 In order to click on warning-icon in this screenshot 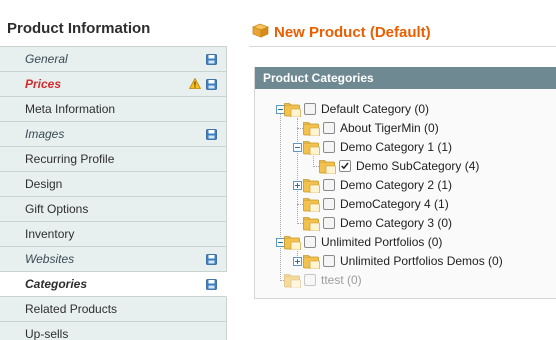, I will do `click(195, 83)`.